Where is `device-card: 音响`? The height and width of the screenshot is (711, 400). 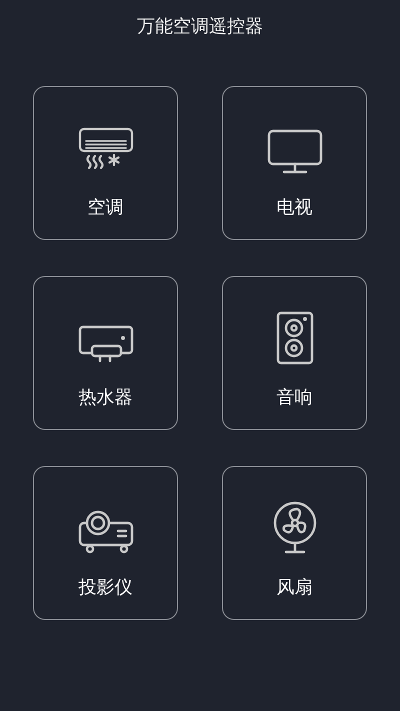
device-card: 音响 is located at coordinates (294, 353).